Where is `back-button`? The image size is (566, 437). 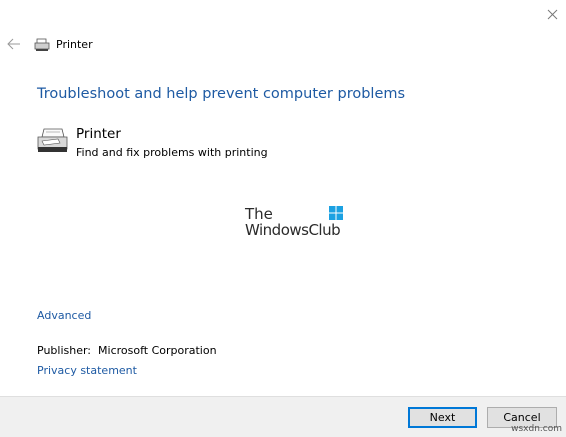 back-button is located at coordinates (14, 44).